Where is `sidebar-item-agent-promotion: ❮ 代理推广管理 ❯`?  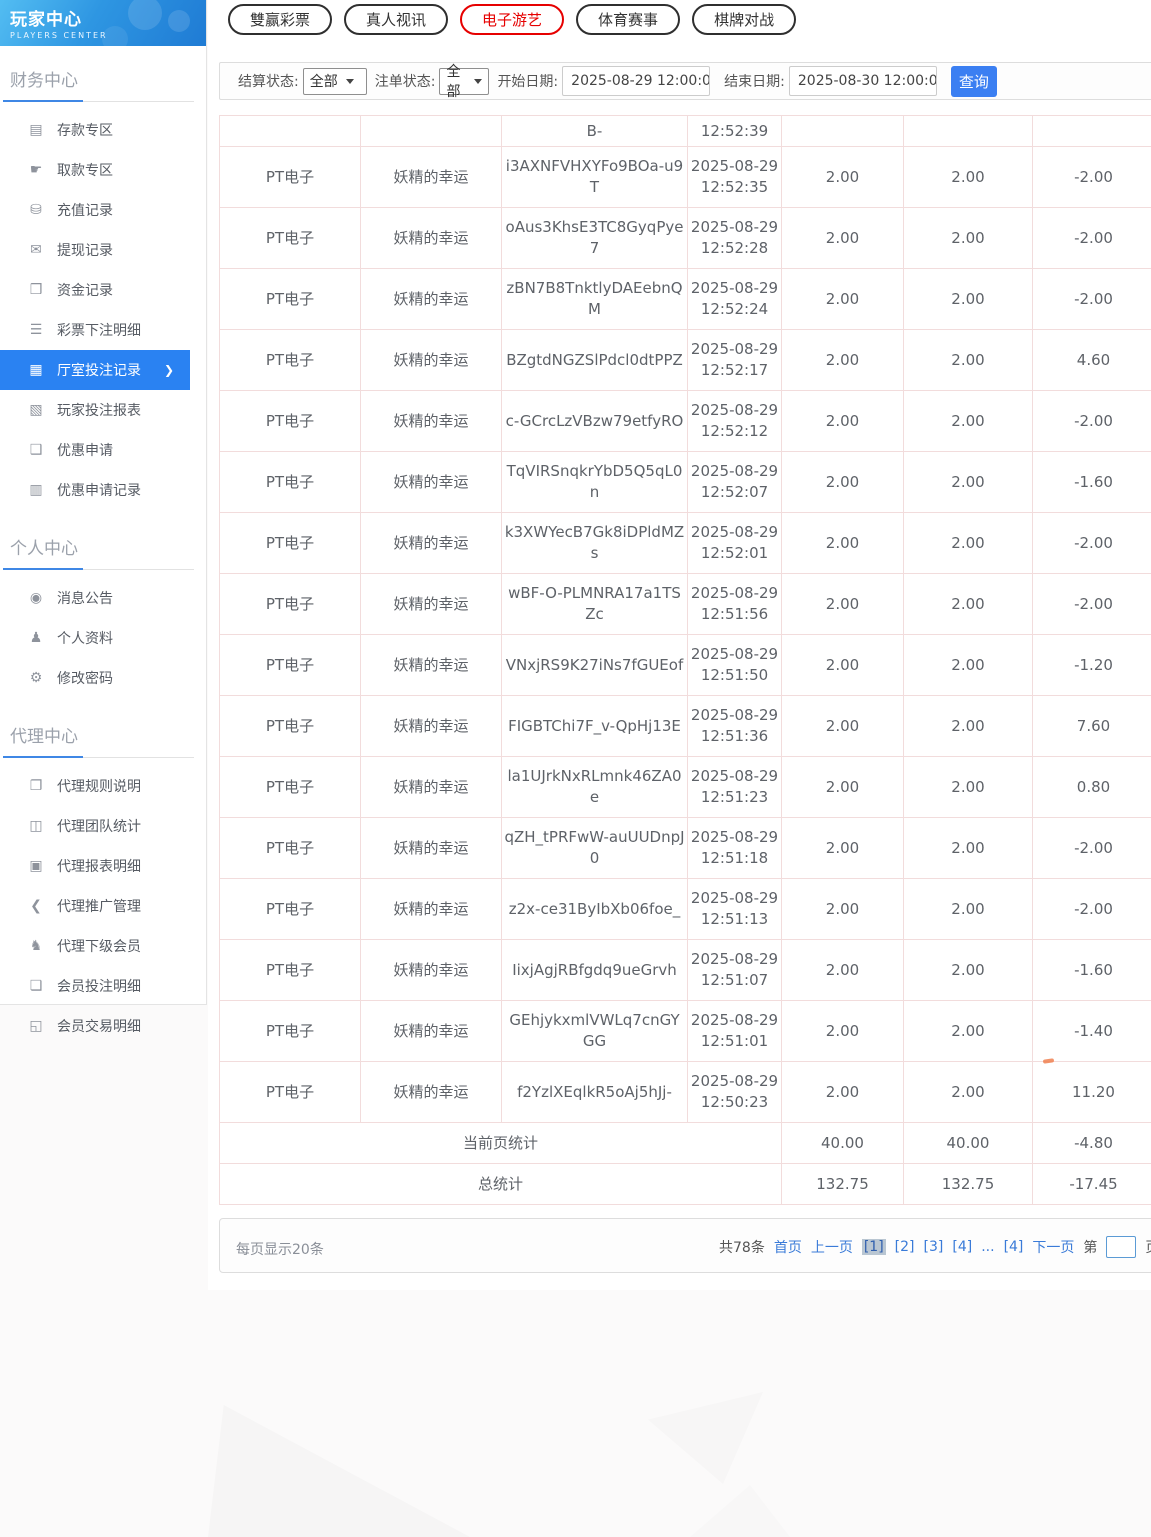
sidebar-item-agent-promotion: ❮ 代理推广管理 ❯ is located at coordinates (103, 906).